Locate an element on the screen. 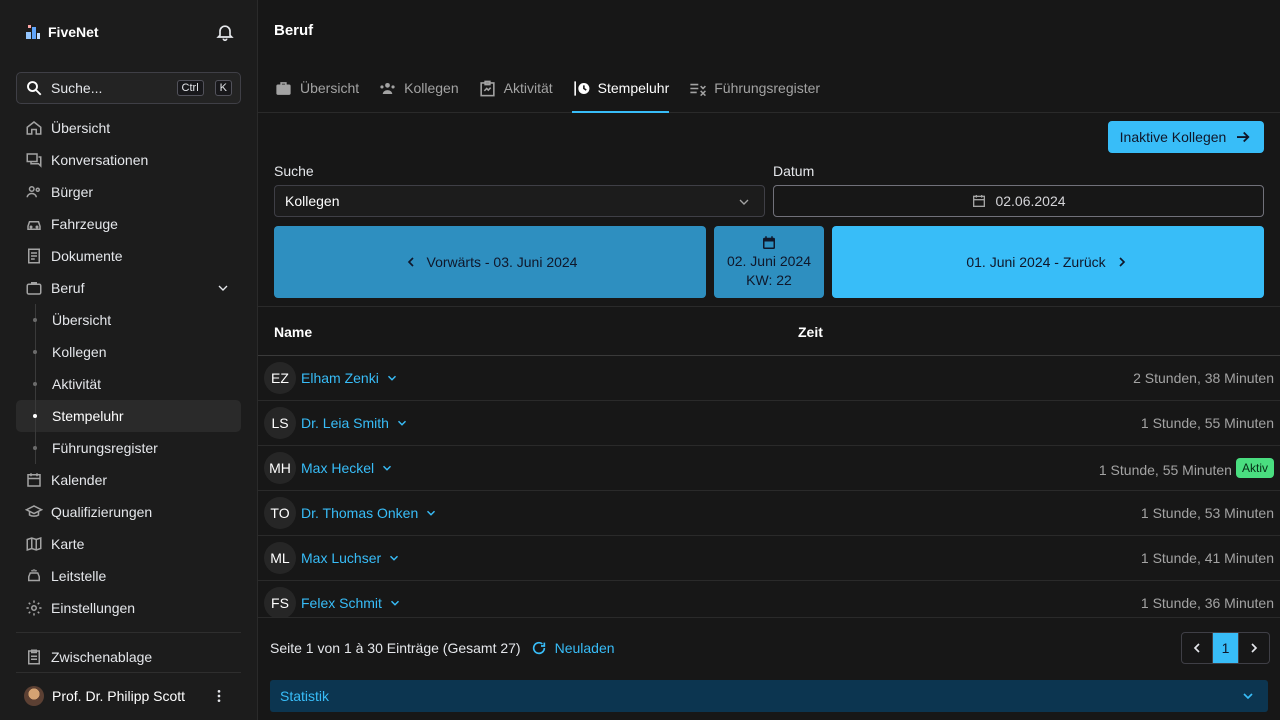 This screenshot has height=720, width=1280. colleague-name-link: Elham Zenki is located at coordinates (350, 378).